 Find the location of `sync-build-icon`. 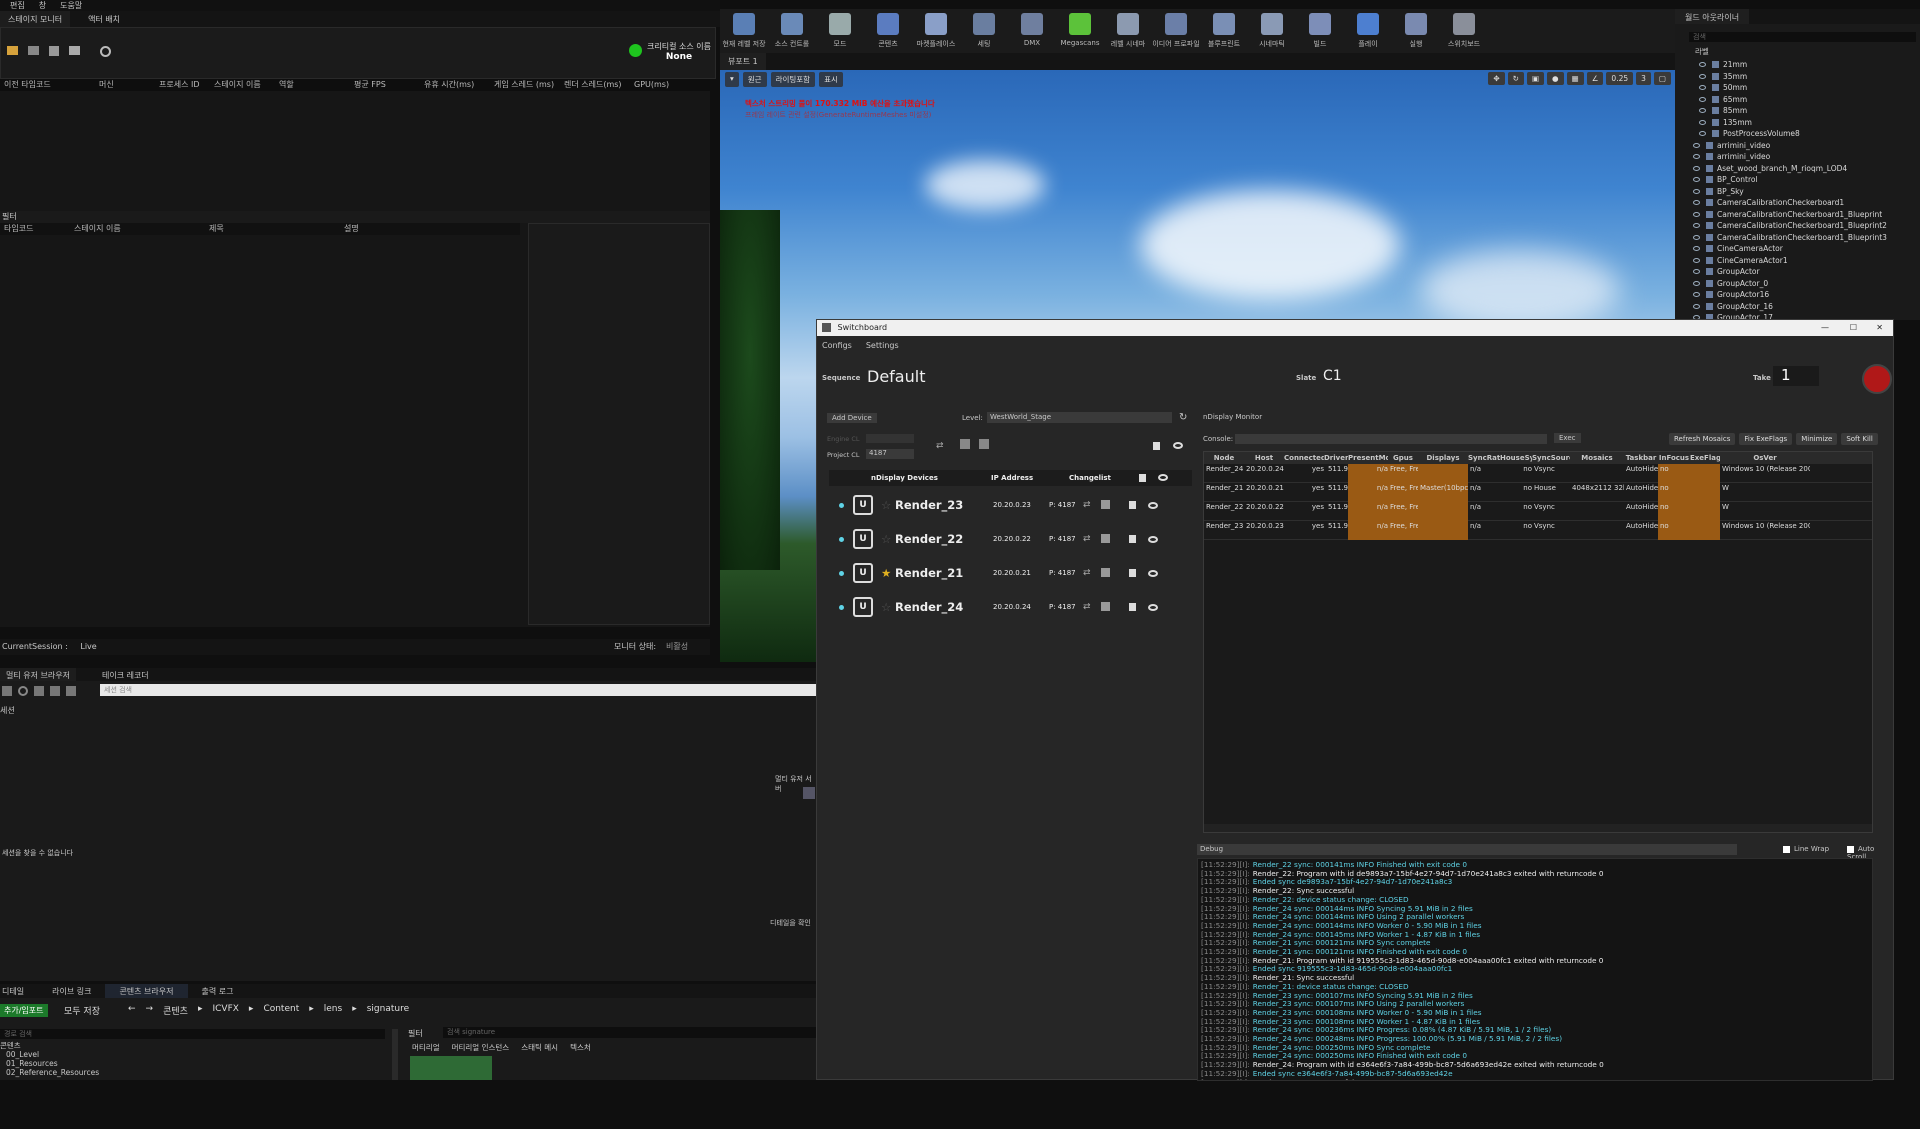

sync-build-icon is located at coordinates (984, 444).